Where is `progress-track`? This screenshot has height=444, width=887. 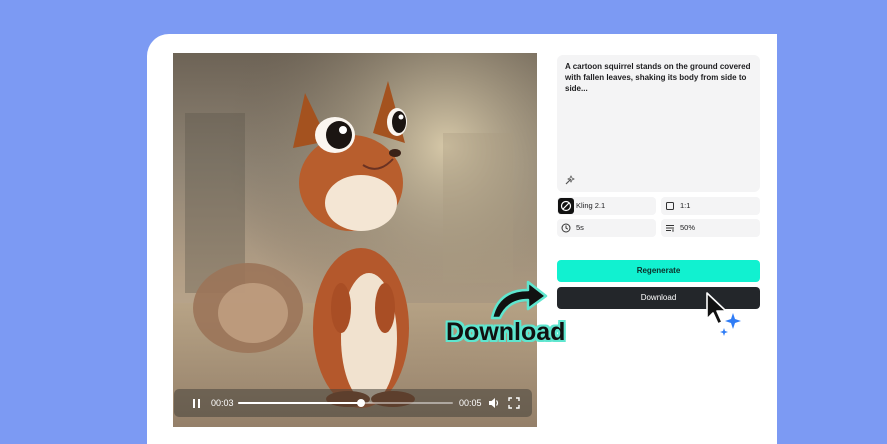
progress-track is located at coordinates (345, 403).